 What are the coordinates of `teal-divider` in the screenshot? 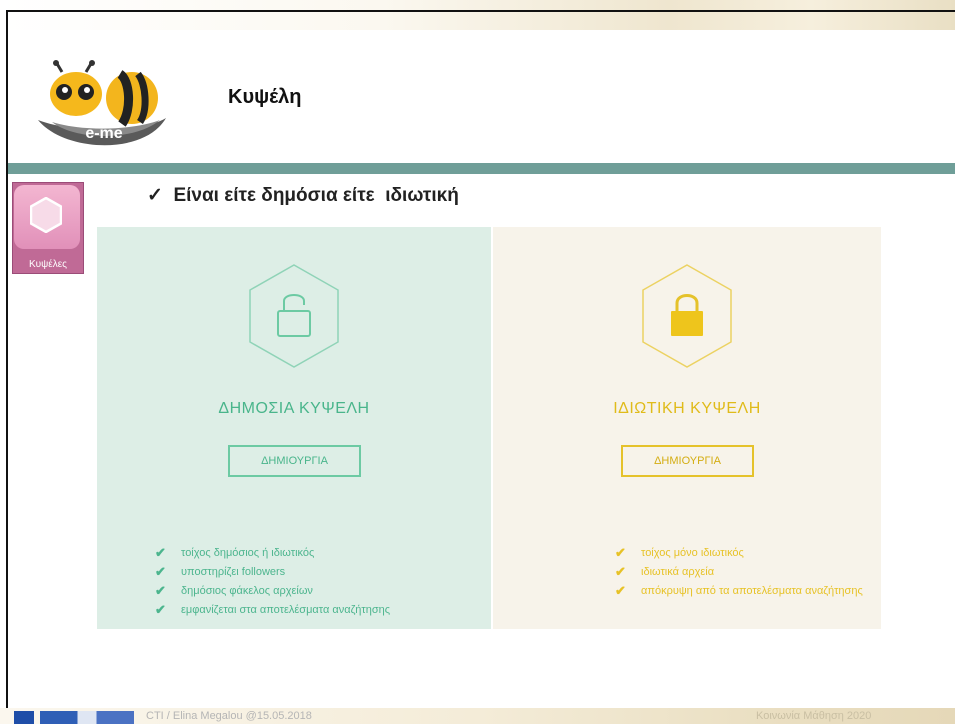 It's located at (481, 168).